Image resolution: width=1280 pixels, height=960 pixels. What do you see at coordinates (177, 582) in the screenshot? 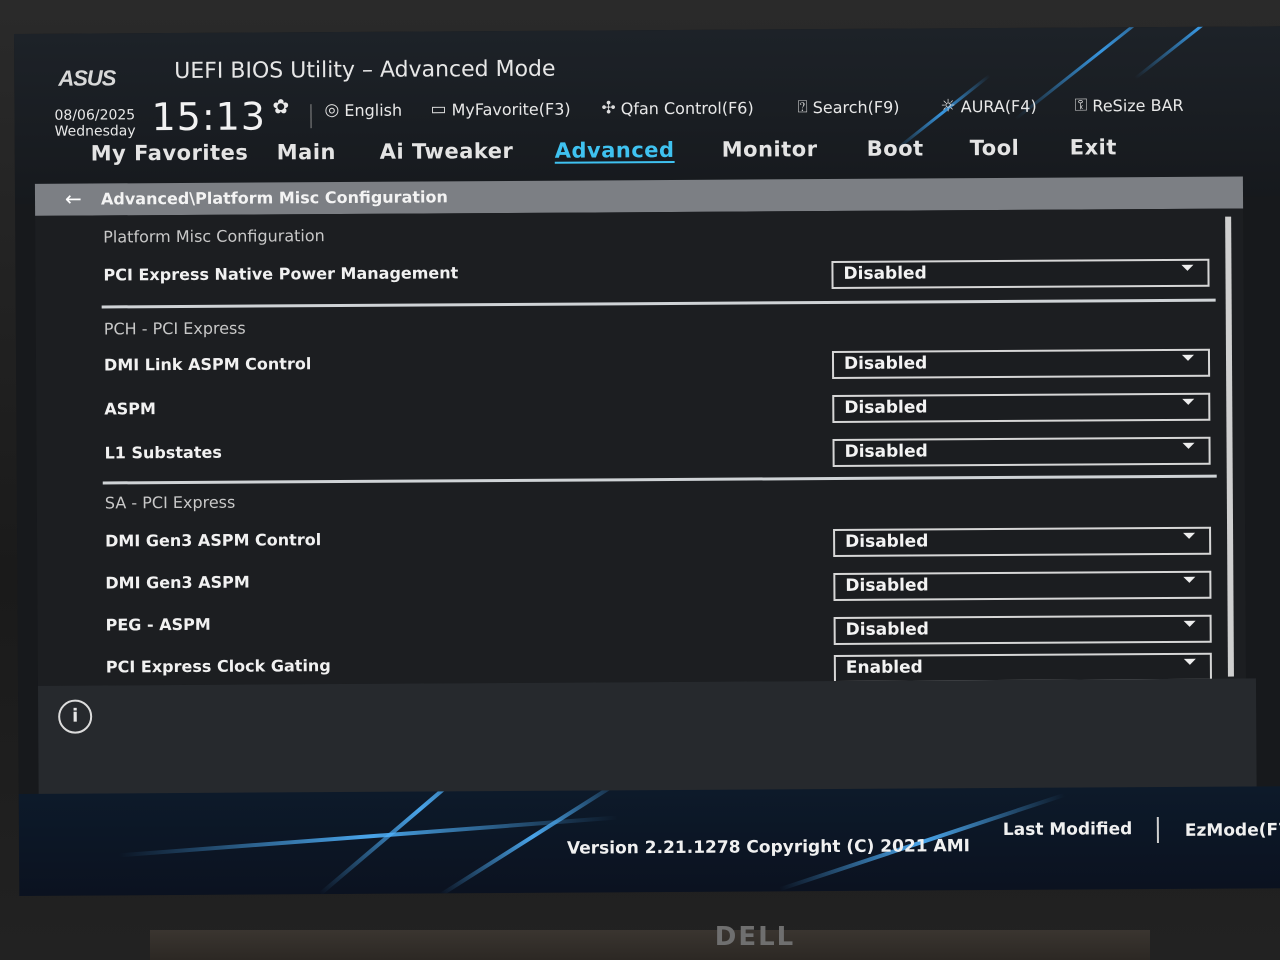
I see `setting-label-dmi-gen3-aspm: DMI Gen3 ASPM` at bounding box center [177, 582].